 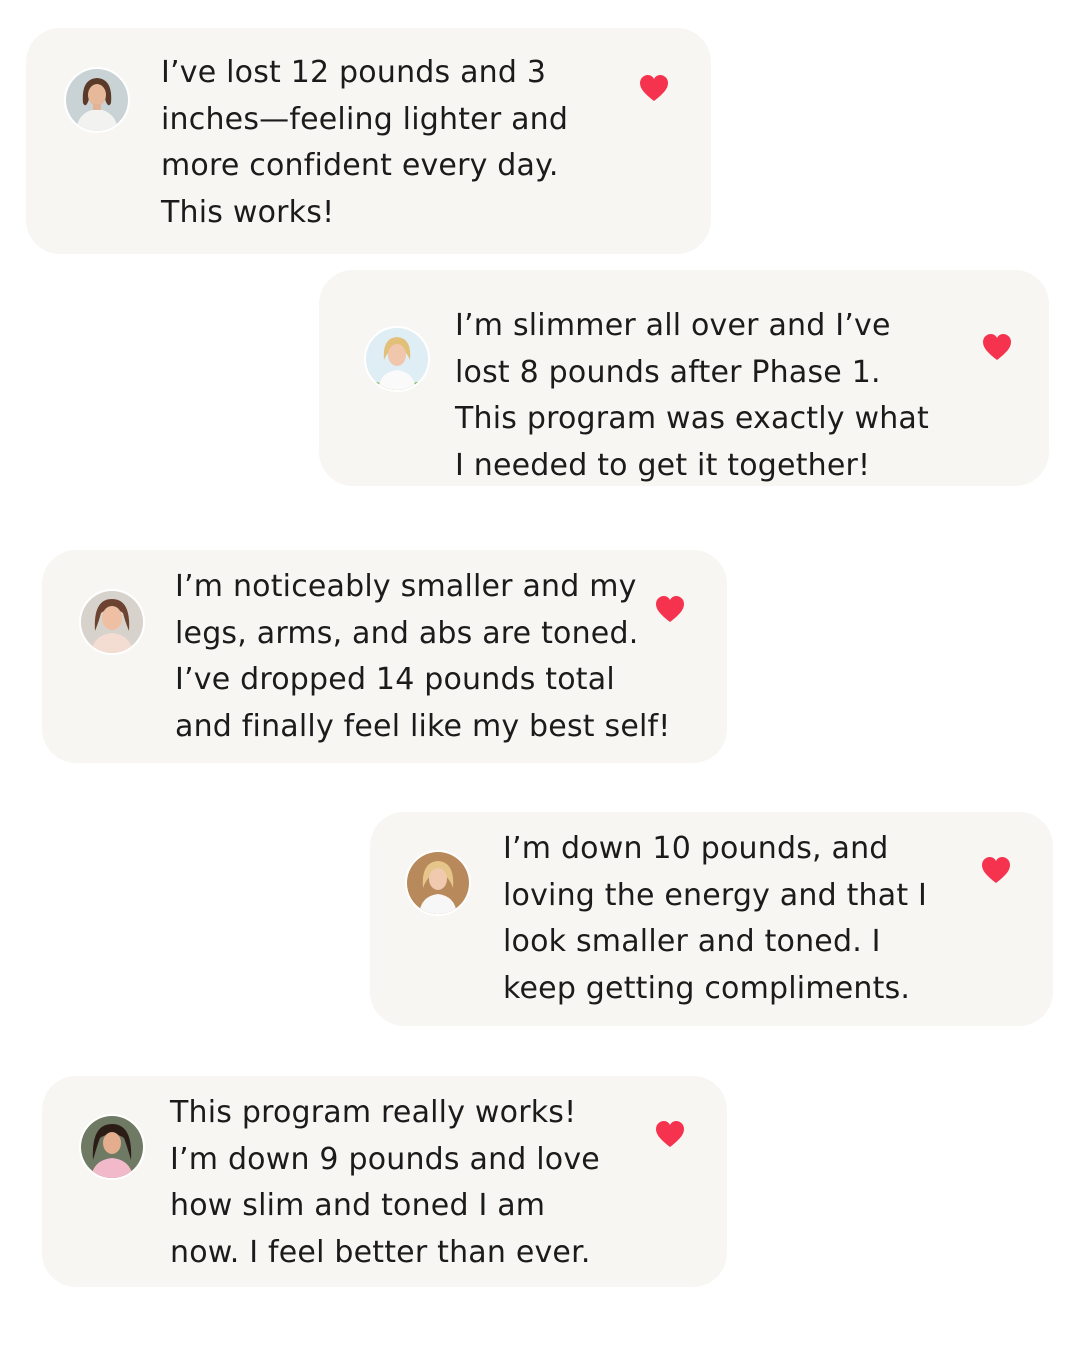 I want to click on text-line: keep getting compliments., so click(x=707, y=988).